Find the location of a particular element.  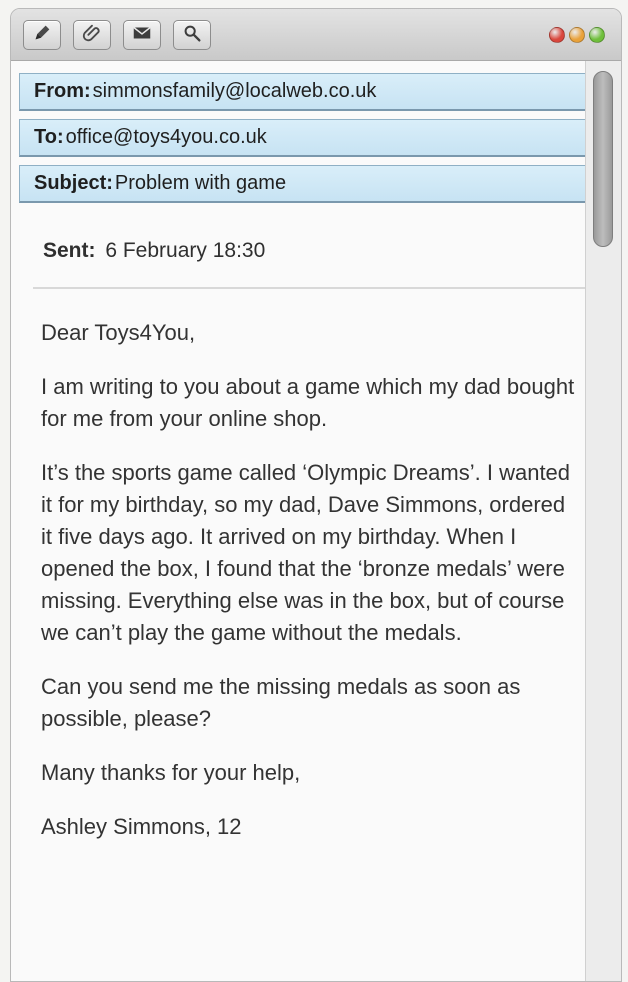

greeting: Dear Toys4You, is located at coordinates (118, 332).